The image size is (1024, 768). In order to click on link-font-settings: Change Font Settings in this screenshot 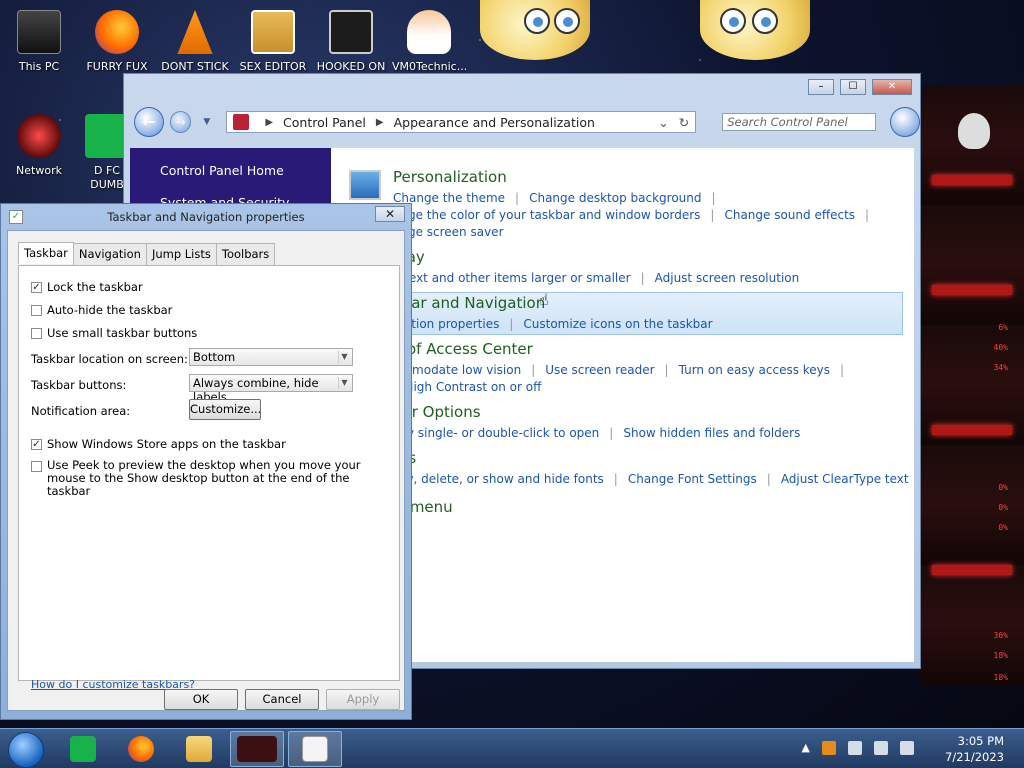, I will do `click(692, 479)`.